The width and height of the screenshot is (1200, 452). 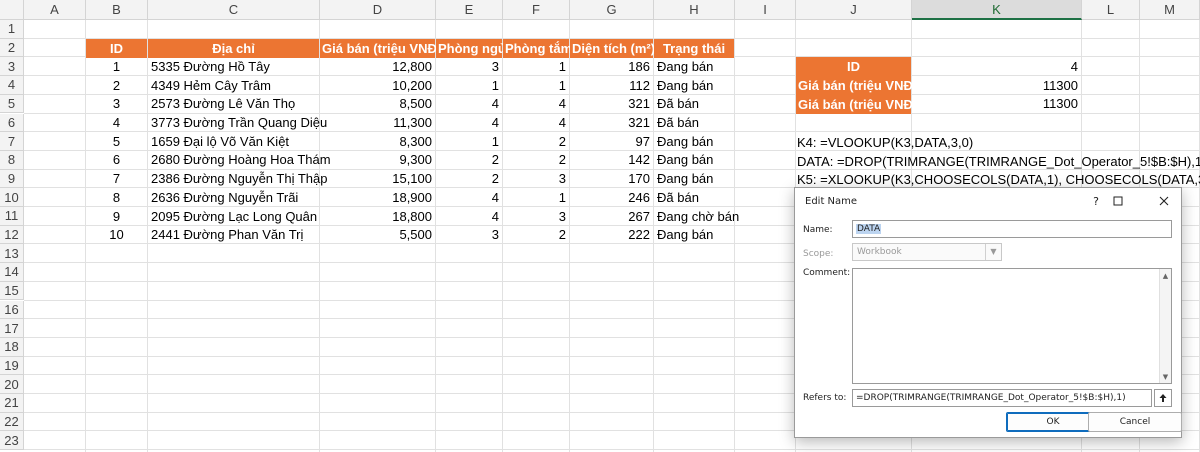 What do you see at coordinates (12, 384) in the screenshot?
I see `row-header-20: 20` at bounding box center [12, 384].